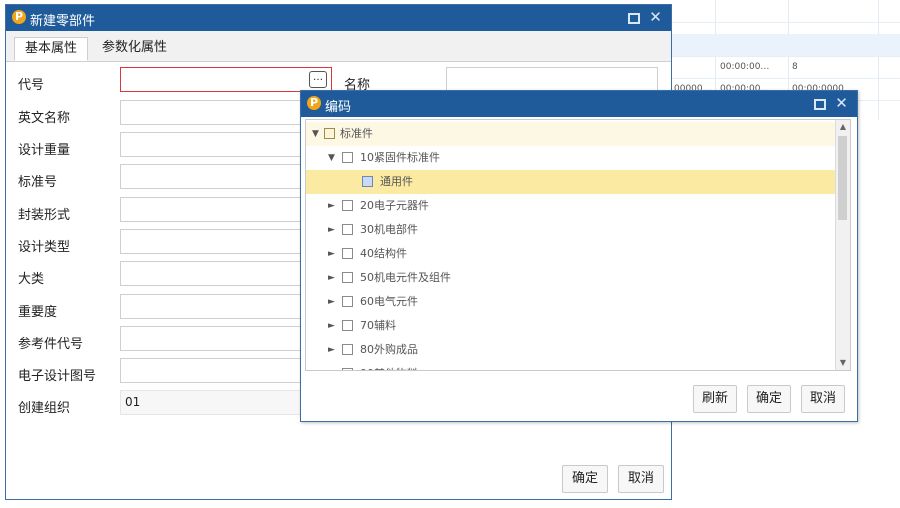  I want to click on table-header-row, so click(785, 45).